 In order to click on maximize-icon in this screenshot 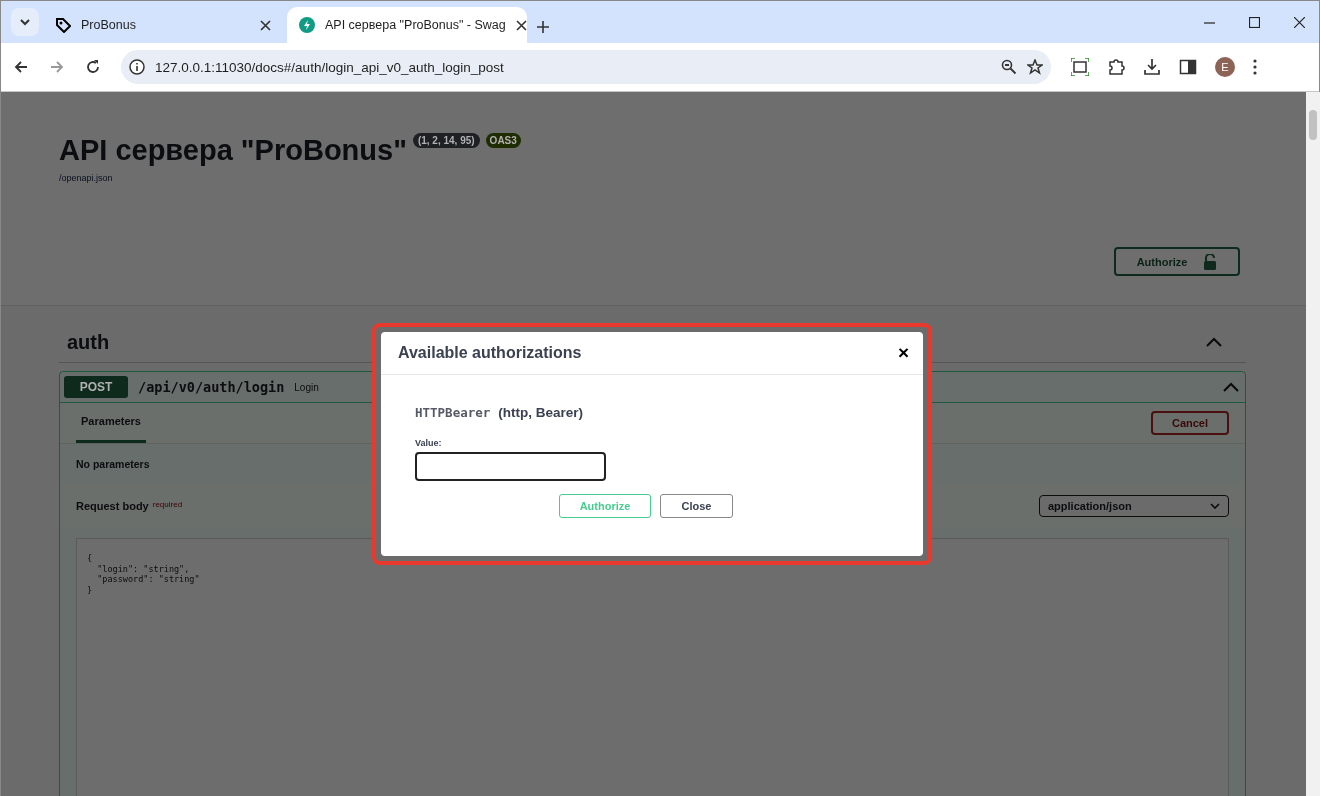, I will do `click(1254, 22)`.